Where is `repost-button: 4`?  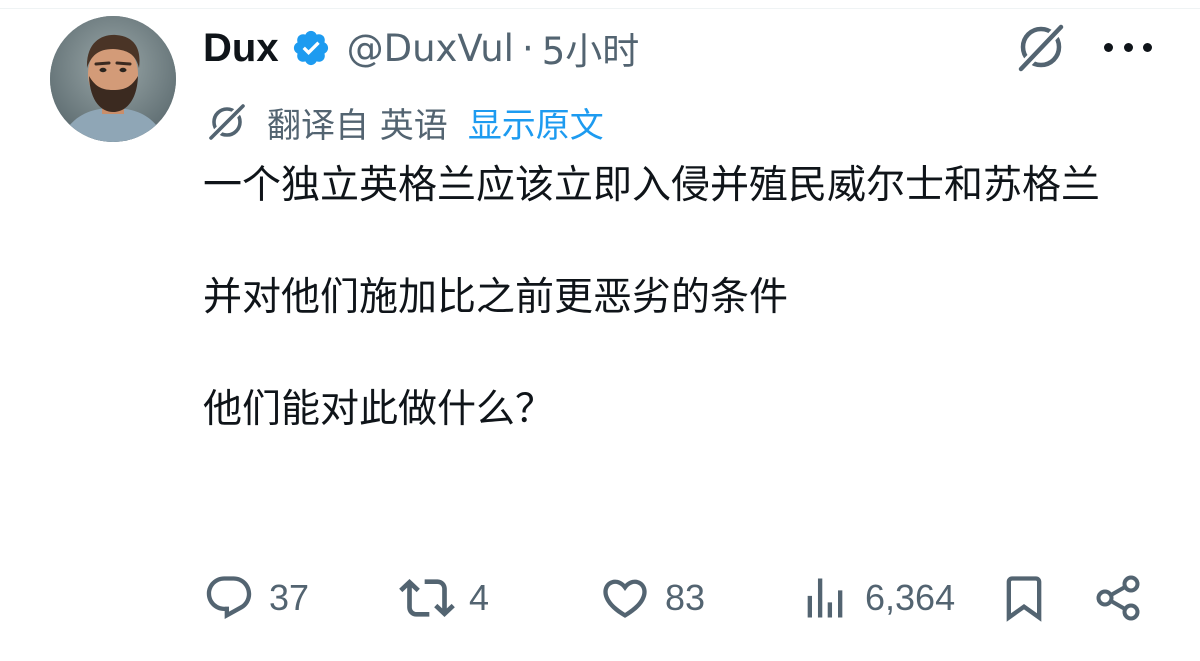
repost-button: 4 is located at coordinates (444, 598).